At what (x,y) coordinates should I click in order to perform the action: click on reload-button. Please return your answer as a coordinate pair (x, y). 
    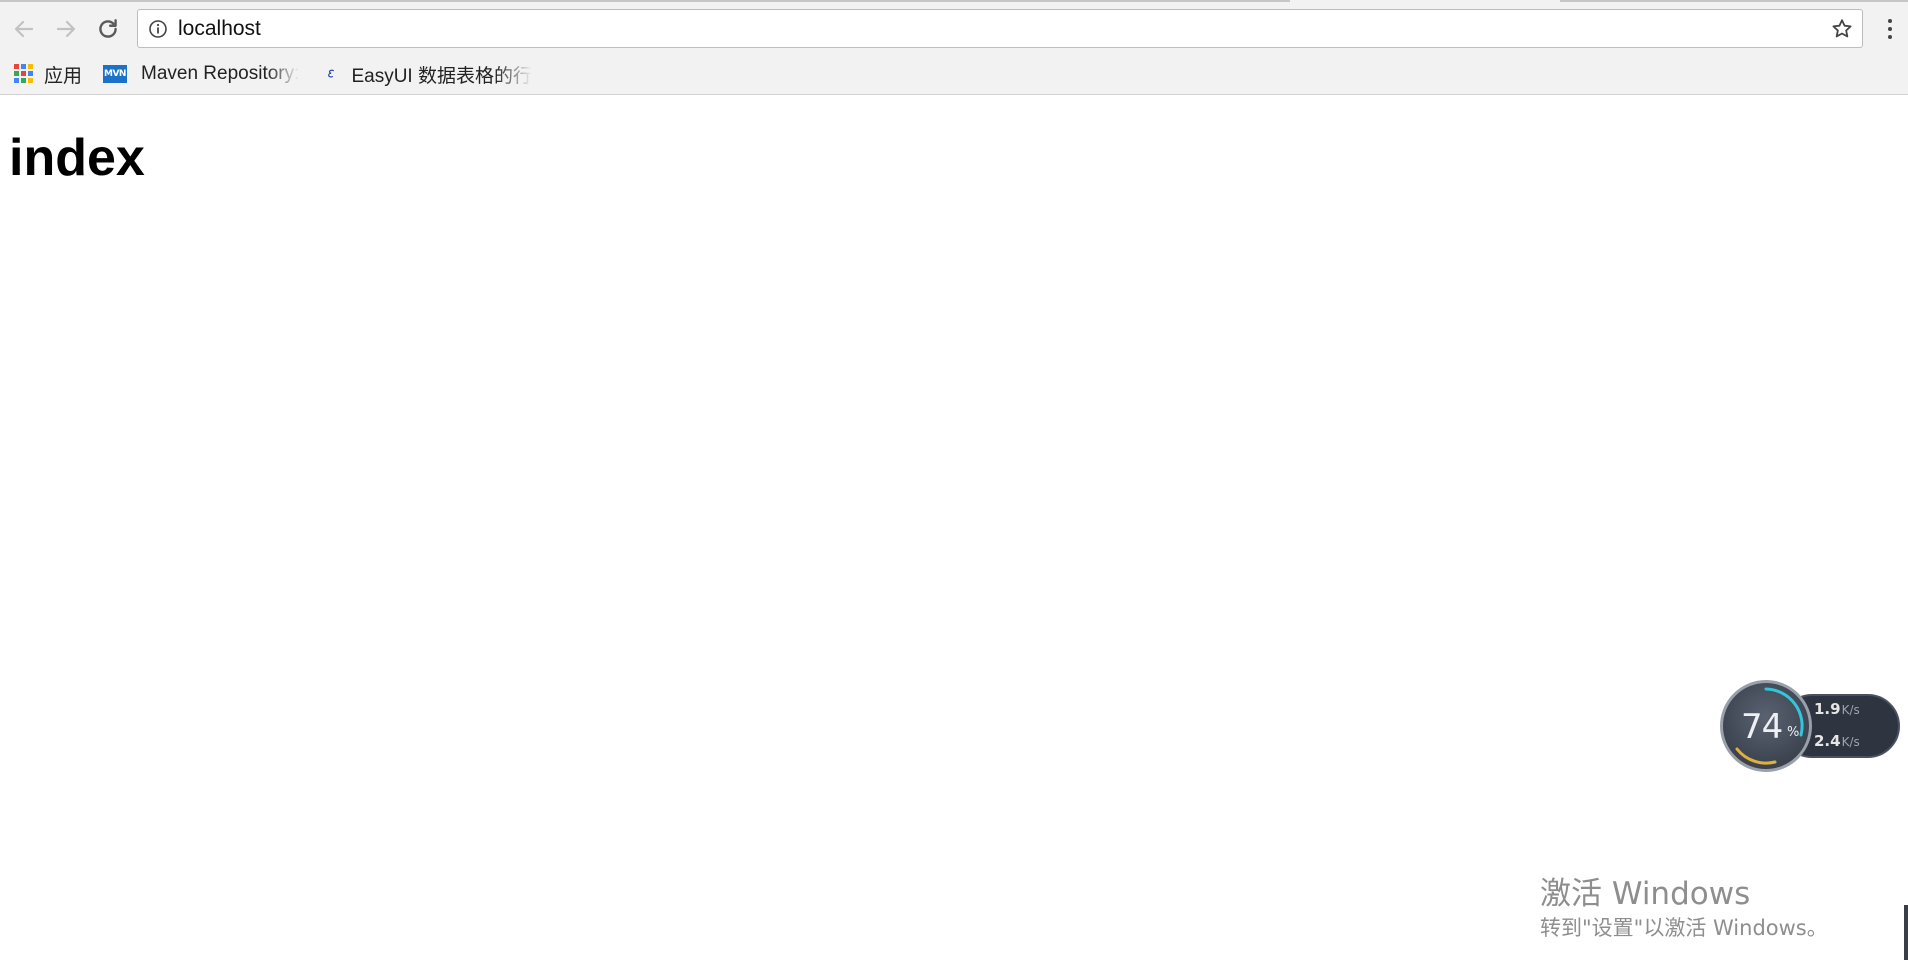
    Looking at the image, I should click on (108, 29).